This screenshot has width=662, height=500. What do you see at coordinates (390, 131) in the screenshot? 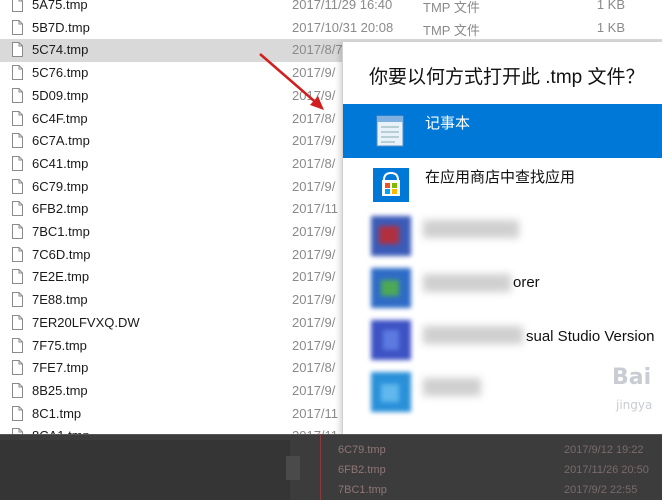
I see `notepad-icon` at bounding box center [390, 131].